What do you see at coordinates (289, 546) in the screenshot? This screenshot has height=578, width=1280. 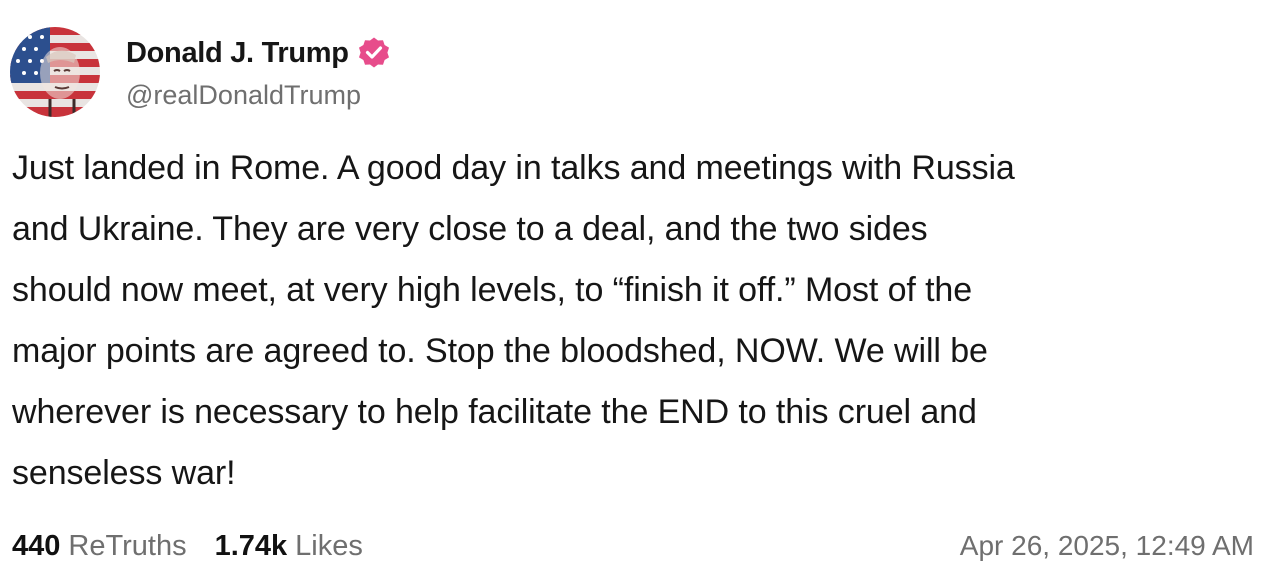 I see `likes-stat: 1.74k Likes` at bounding box center [289, 546].